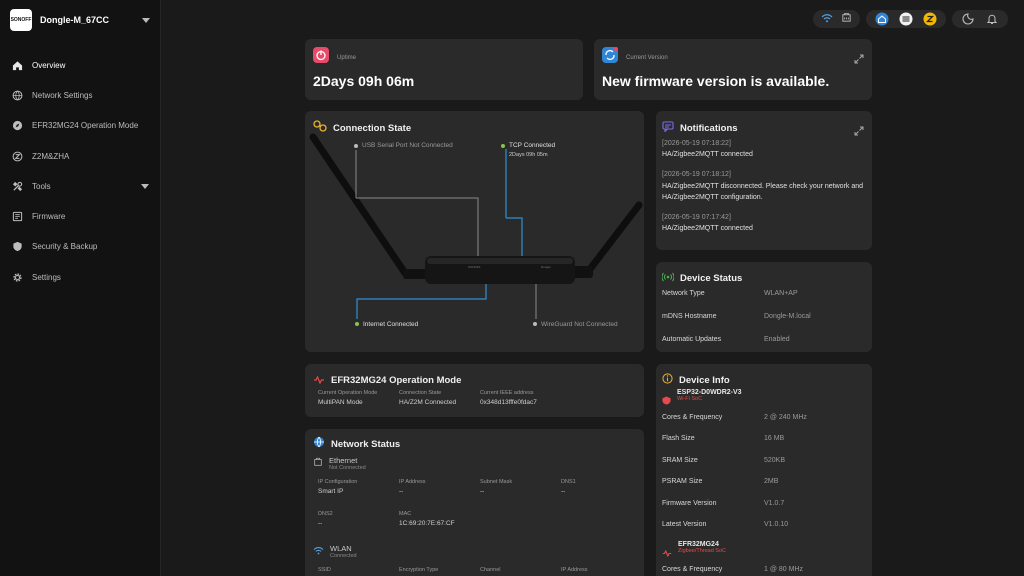  What do you see at coordinates (343, 555) in the screenshot?
I see `wlan-state: Connected` at bounding box center [343, 555].